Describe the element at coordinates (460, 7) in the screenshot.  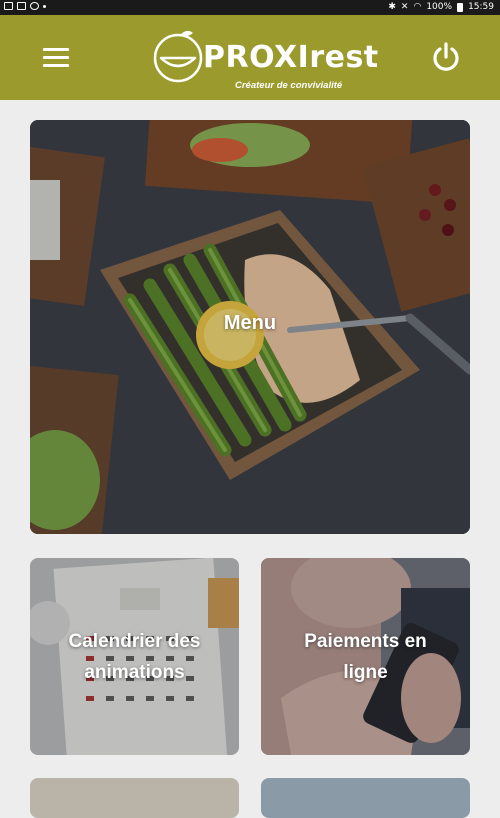
I see `battery-icon` at that location.